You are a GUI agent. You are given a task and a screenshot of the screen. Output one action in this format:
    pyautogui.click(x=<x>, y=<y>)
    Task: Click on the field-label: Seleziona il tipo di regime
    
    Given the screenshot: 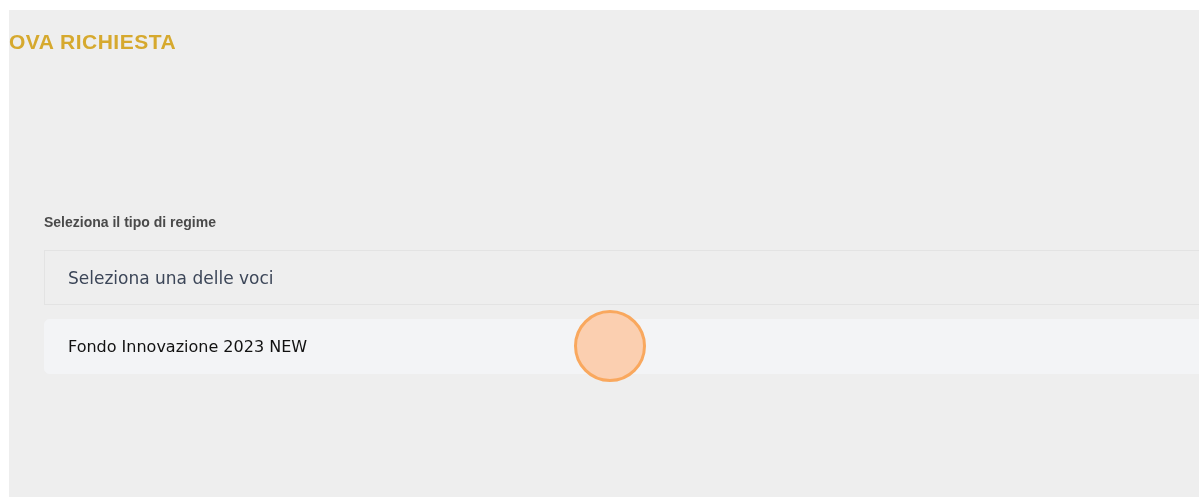 What is the action you would take?
    pyautogui.click(x=130, y=222)
    